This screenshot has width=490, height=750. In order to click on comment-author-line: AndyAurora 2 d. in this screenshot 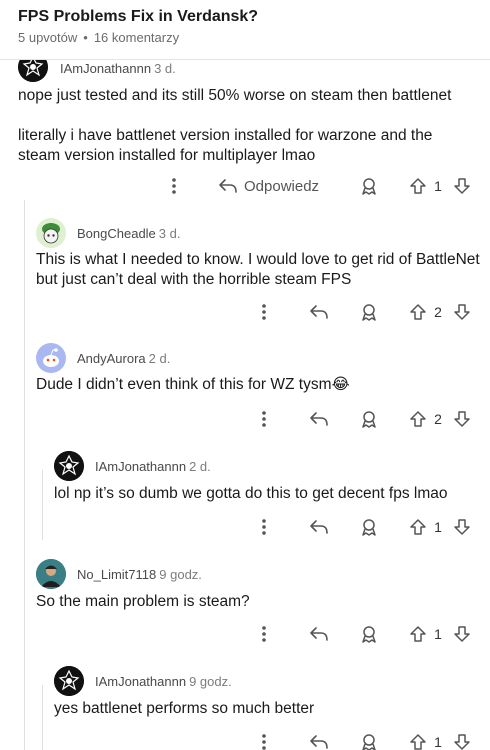, I will do `click(123, 358)`.